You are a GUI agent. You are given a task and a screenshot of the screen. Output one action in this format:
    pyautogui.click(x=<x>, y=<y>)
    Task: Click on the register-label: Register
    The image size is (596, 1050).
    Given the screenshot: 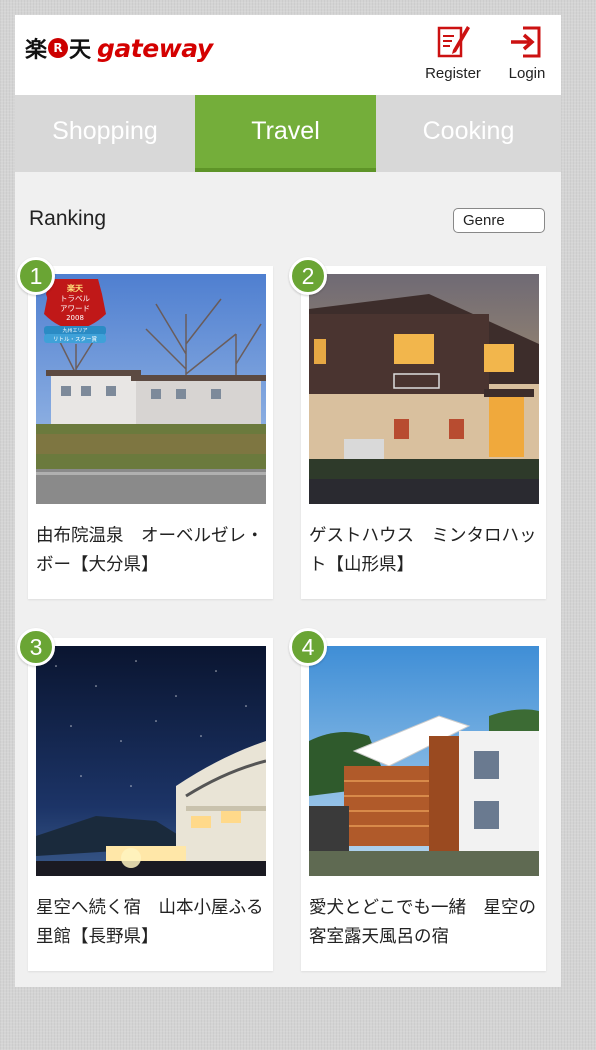 What is the action you would take?
    pyautogui.click(x=453, y=73)
    